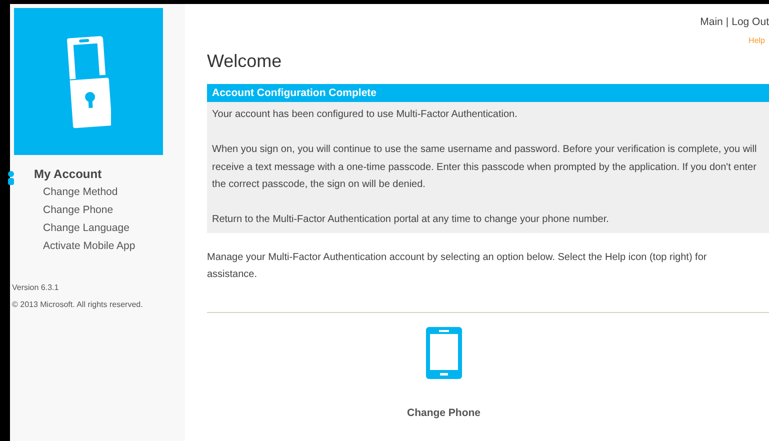 The image size is (769, 441). Describe the element at coordinates (68, 174) in the screenshot. I see `section-heading: My Account` at that location.